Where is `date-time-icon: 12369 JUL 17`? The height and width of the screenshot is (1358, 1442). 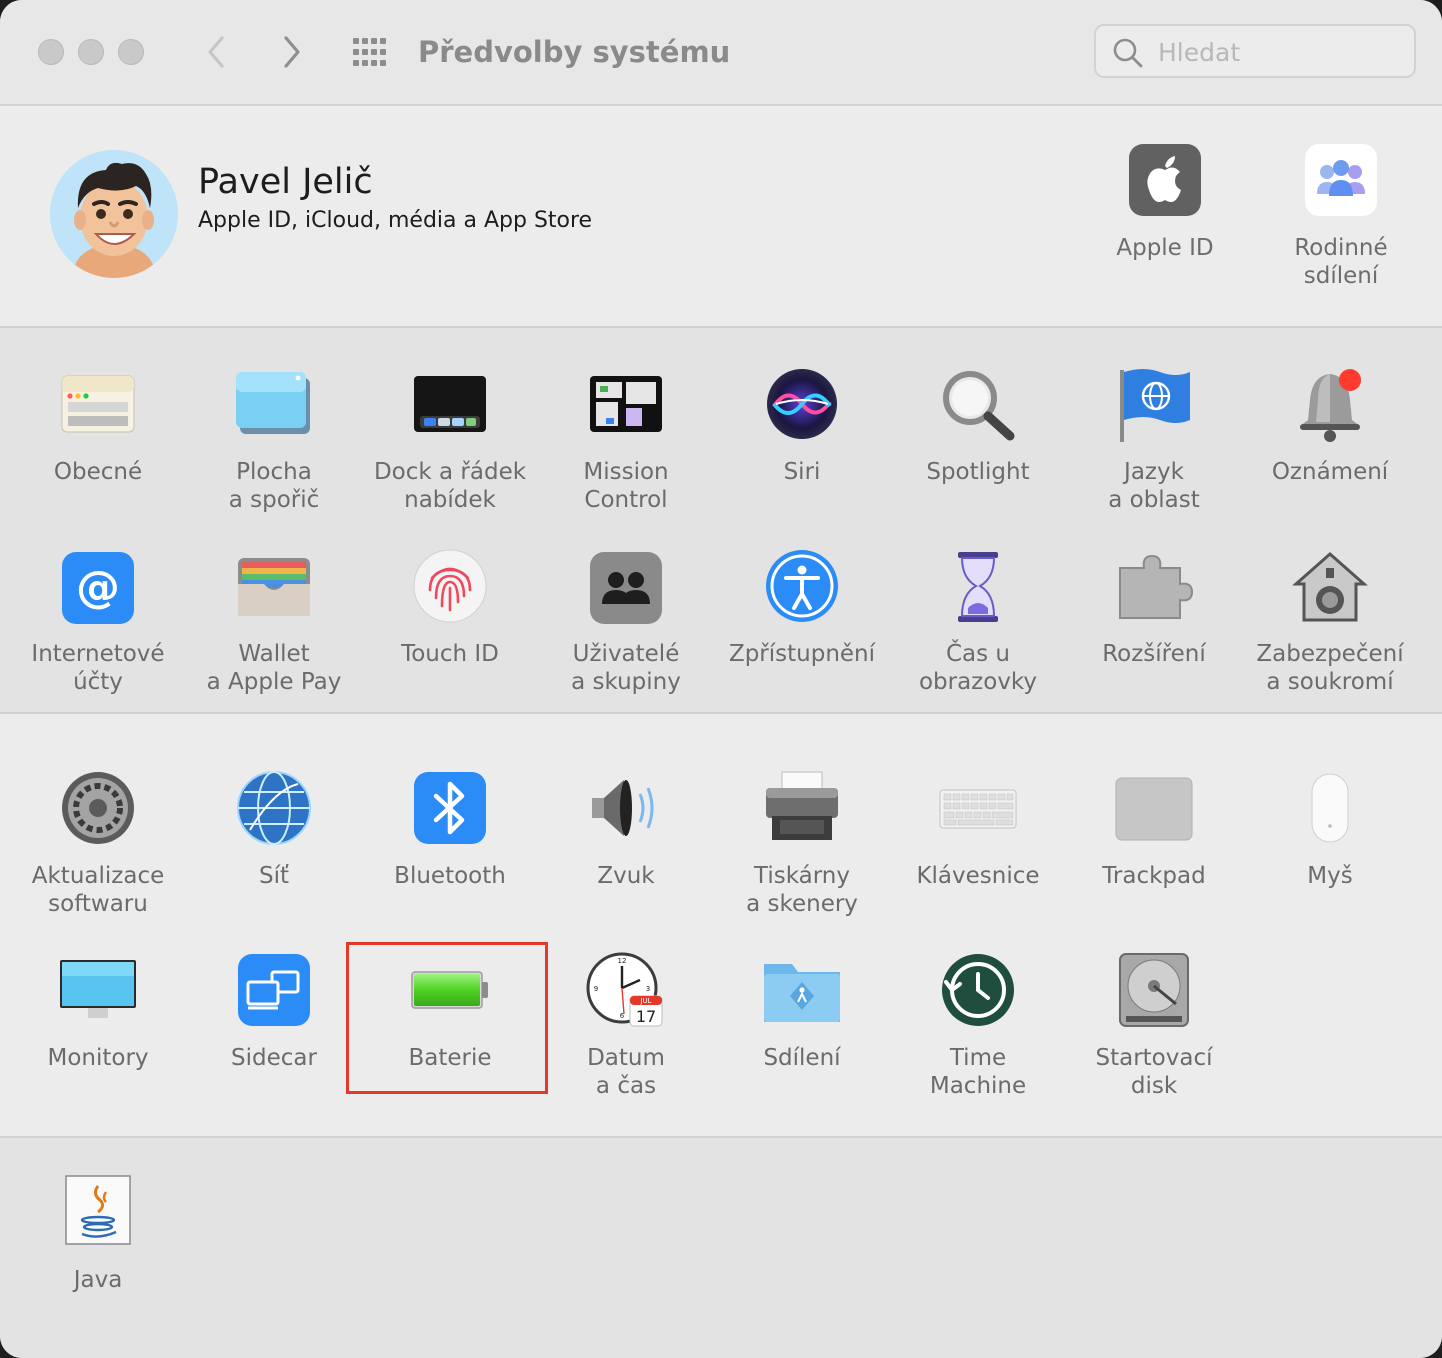 date-time-icon: 12369 JUL 17 is located at coordinates (624, 989).